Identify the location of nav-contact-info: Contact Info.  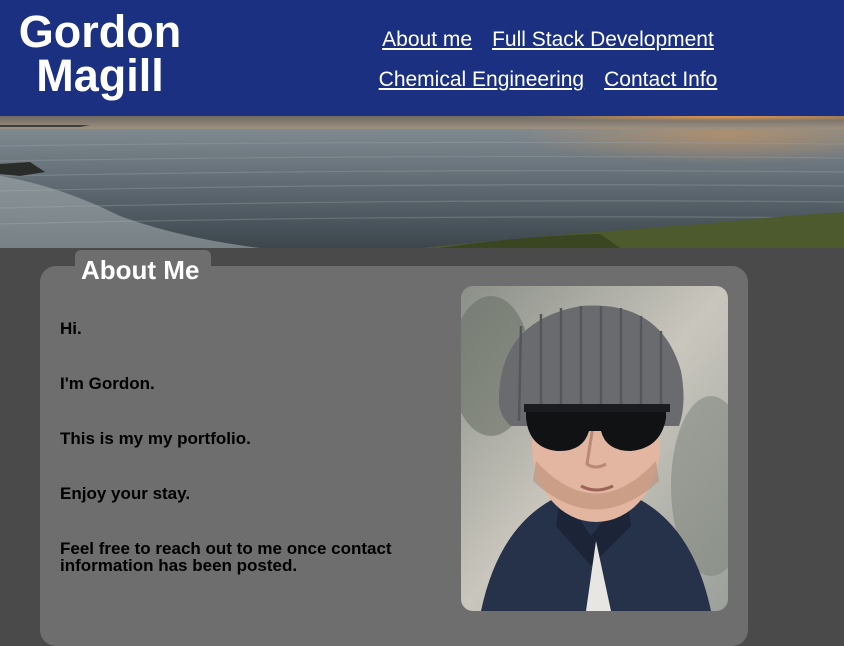
(660, 80).